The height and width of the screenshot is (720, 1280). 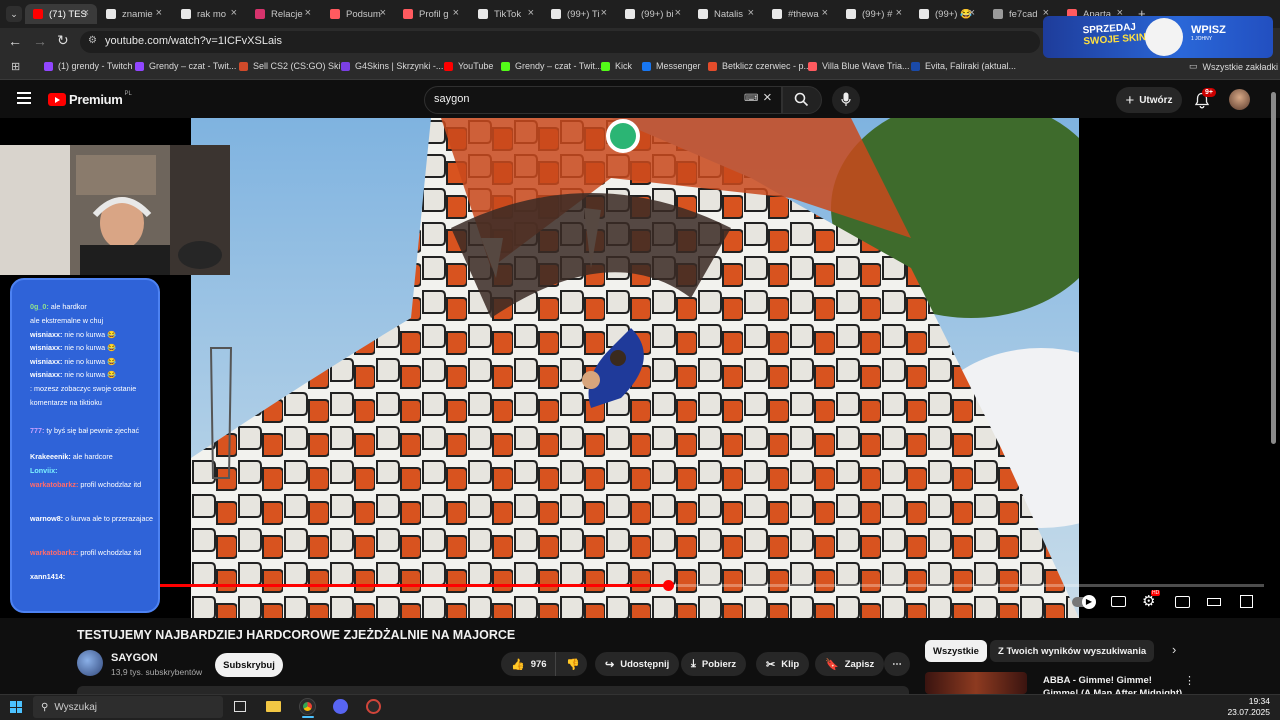 What do you see at coordinates (571, 664) in the screenshot?
I see `dislike-button: 👎` at bounding box center [571, 664].